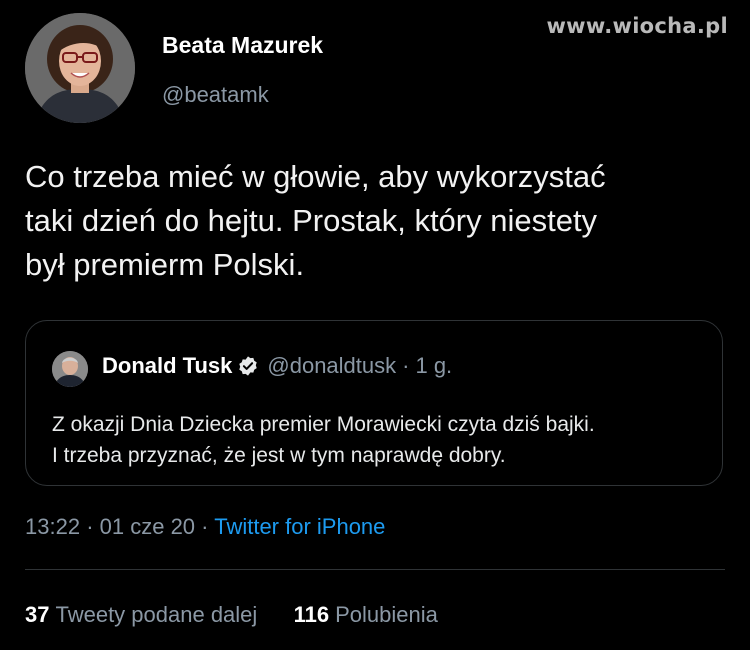  I want to click on watermark: www.wiocha.pl, so click(637, 26).